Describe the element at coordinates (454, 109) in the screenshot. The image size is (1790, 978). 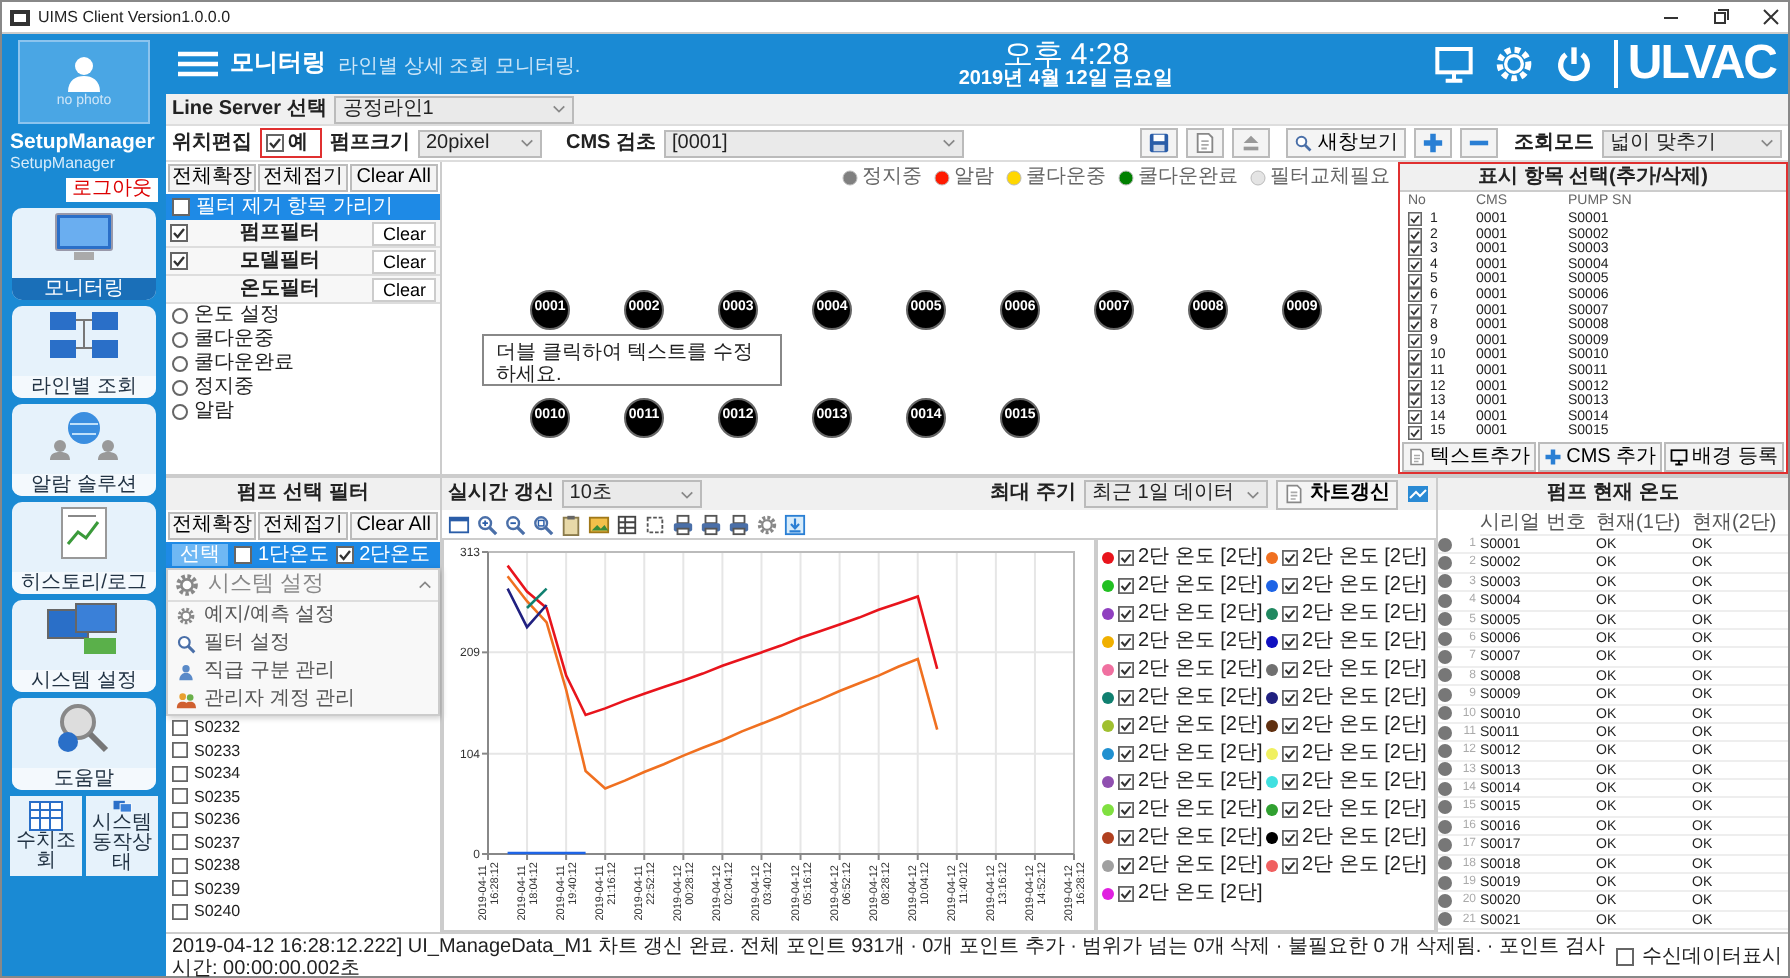
I see `dropdown: 공정라인1` at that location.